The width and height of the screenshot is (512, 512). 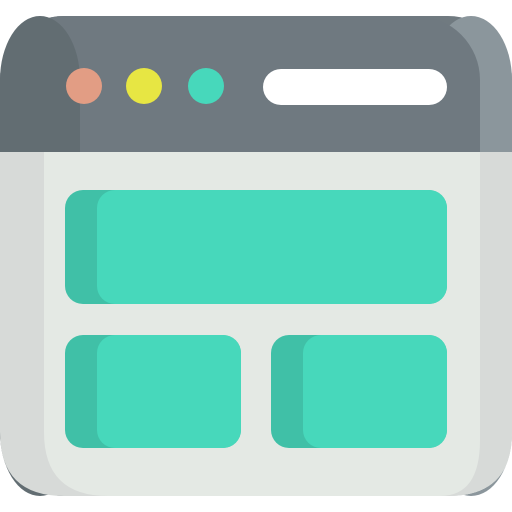 What do you see at coordinates (144, 86) in the screenshot?
I see `minimize-dot-icon` at bounding box center [144, 86].